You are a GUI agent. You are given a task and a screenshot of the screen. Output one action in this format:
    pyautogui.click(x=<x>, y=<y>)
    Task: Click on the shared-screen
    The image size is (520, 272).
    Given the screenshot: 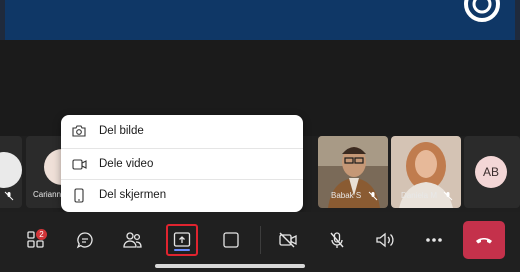 What is the action you would take?
    pyautogui.click(x=260, y=20)
    